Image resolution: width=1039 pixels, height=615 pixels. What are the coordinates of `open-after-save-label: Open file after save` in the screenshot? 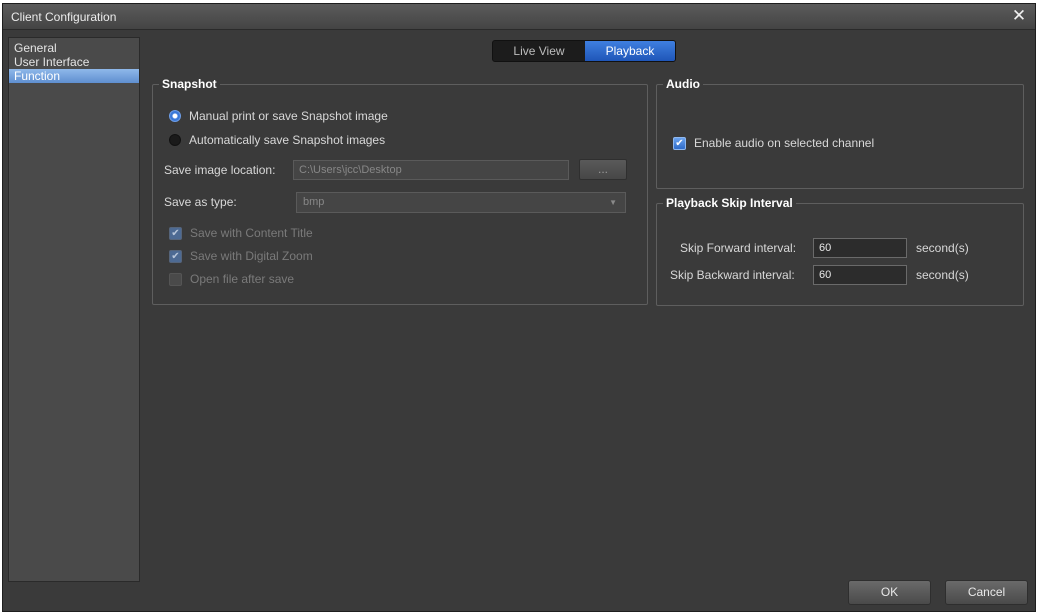 It's located at (242, 279).